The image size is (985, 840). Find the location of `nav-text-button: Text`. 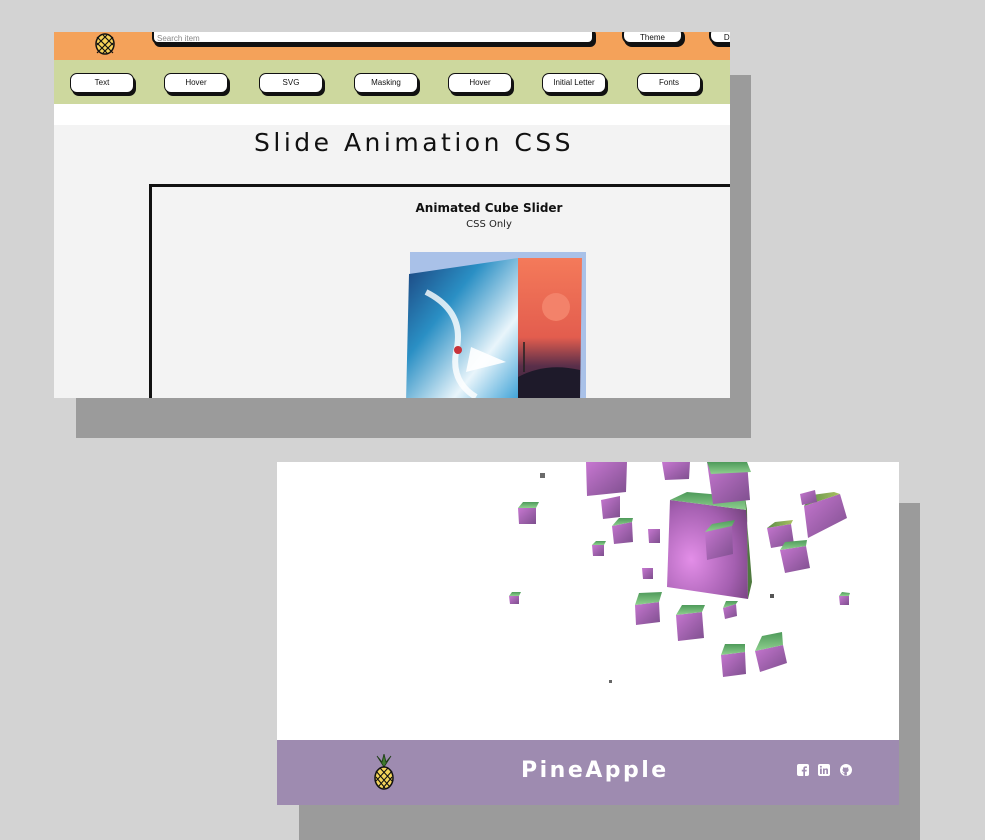

nav-text-button: Text is located at coordinates (102, 83).